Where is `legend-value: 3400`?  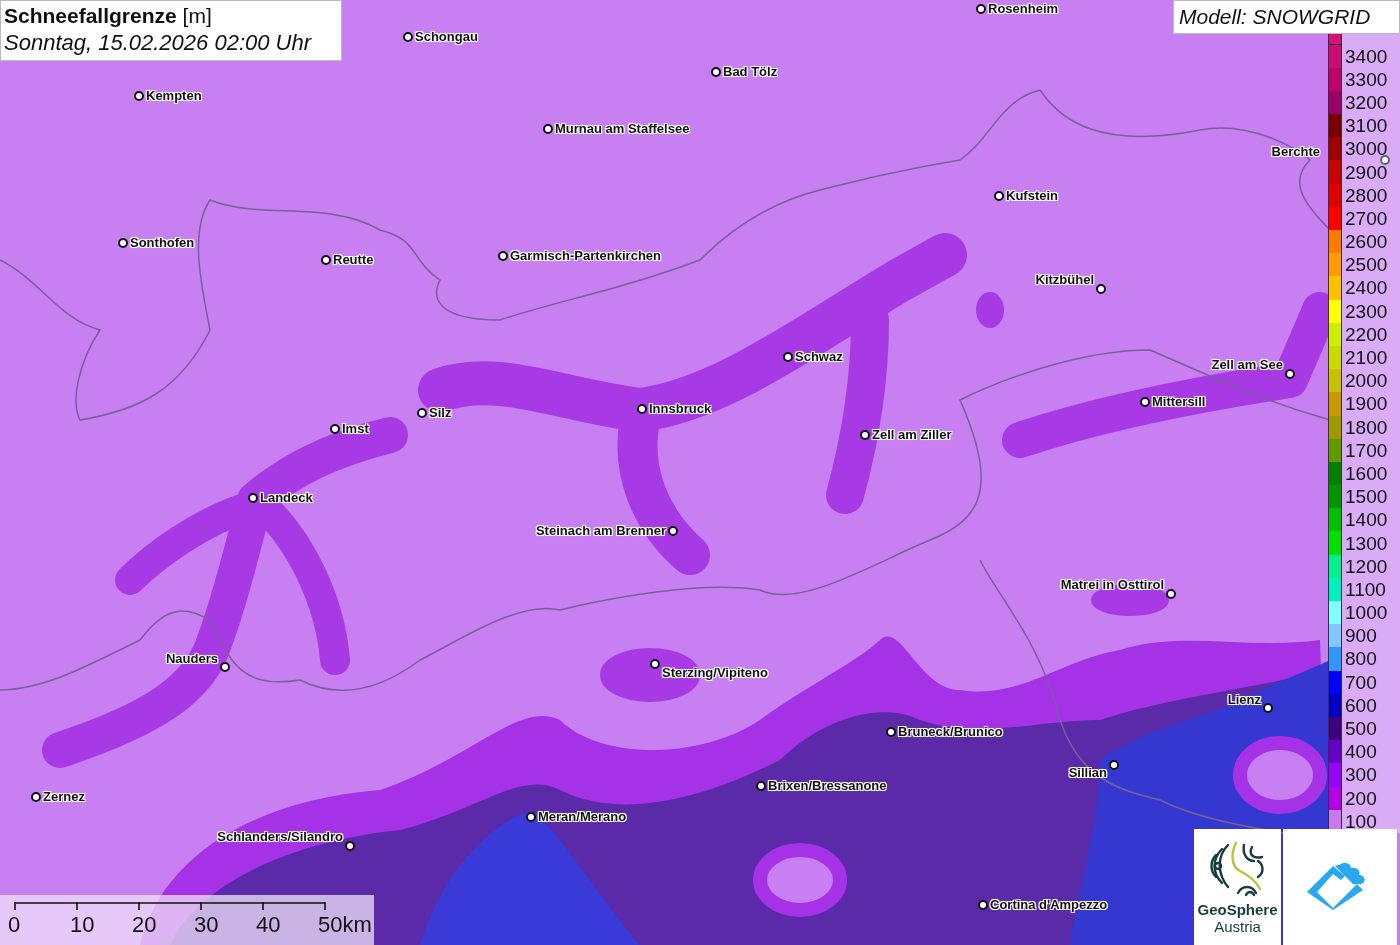 legend-value: 3400 is located at coordinates (1366, 56).